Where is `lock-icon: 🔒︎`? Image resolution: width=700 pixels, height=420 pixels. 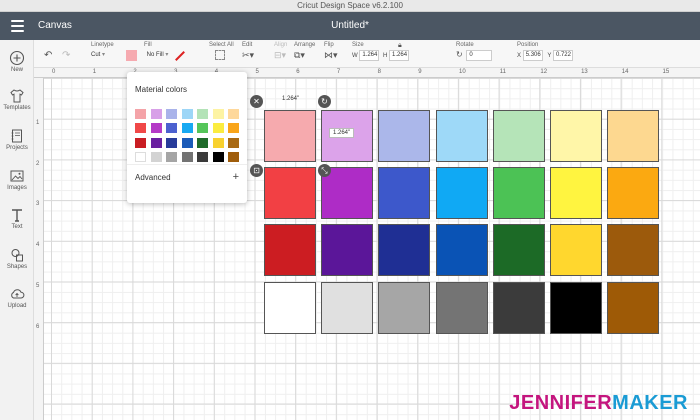 lock-icon: 🔒︎ is located at coordinates (400, 46).